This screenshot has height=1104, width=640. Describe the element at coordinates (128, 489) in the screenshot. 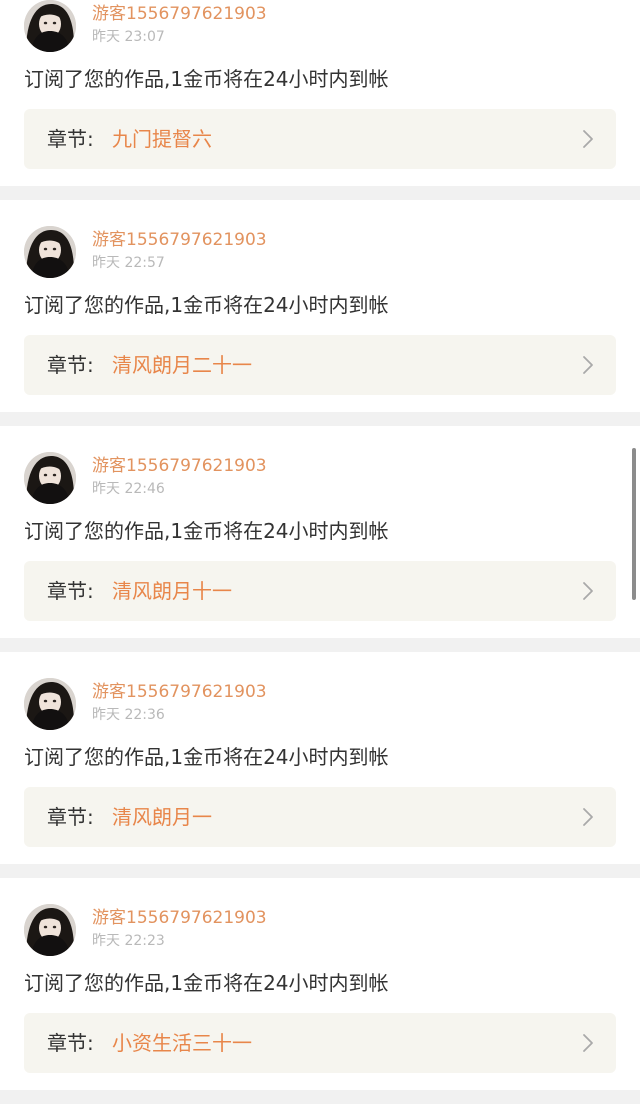

I see `timestamp: 昨天 22:46` at that location.